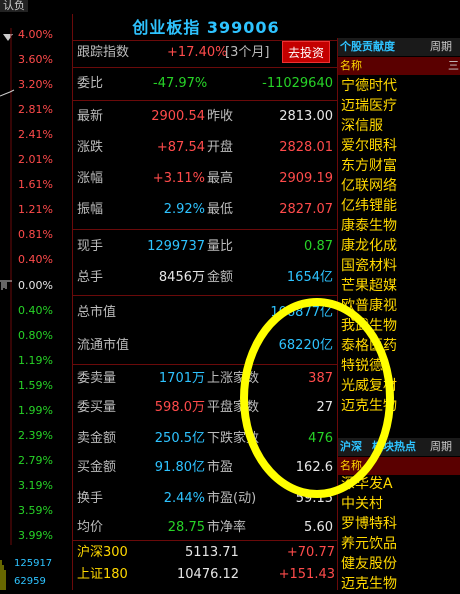 The width and height of the screenshot is (460, 594). Describe the element at coordinates (318, 527) in the screenshot. I see `stats-value: 5.60` at that location.